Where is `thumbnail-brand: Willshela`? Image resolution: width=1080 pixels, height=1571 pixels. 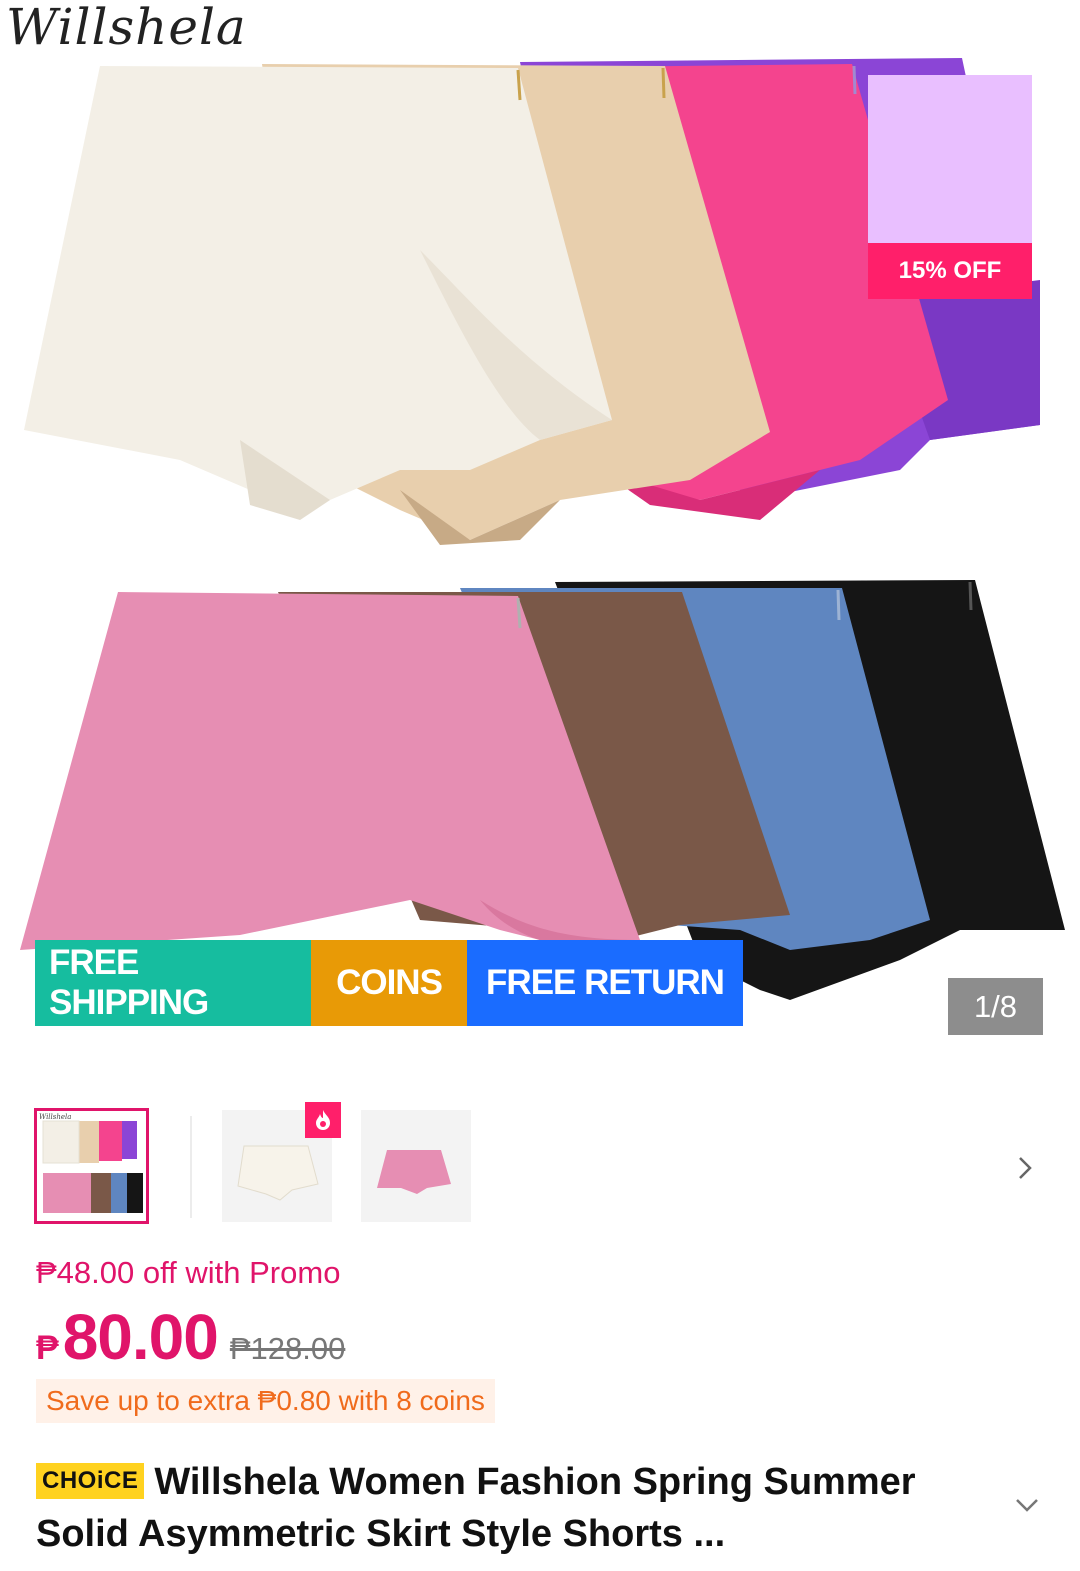 thumbnail-brand: Willshela is located at coordinates (55, 1117).